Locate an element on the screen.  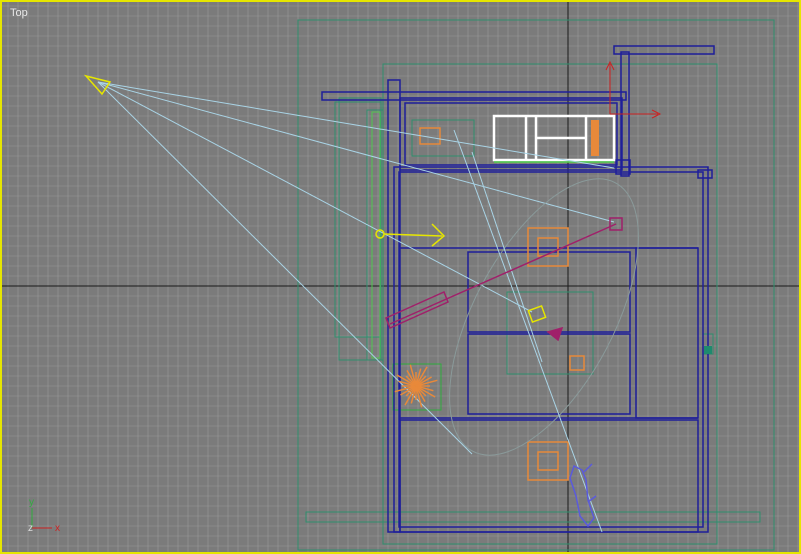
gizmo-x-label: x is located at coordinates (57, 528).